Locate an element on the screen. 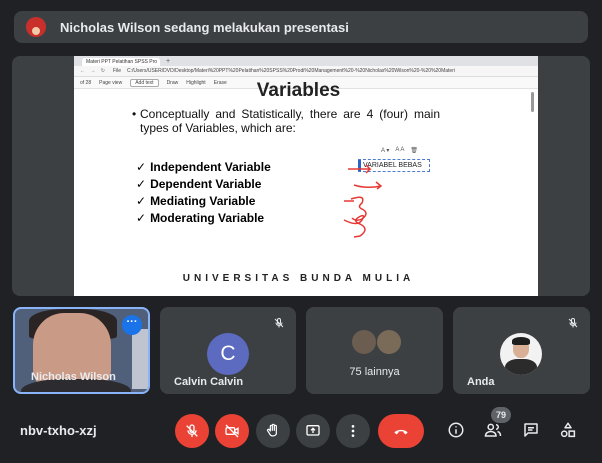 Image resolution: width=602 pixels, height=463 pixels. camera-off-icon is located at coordinates (232, 431).